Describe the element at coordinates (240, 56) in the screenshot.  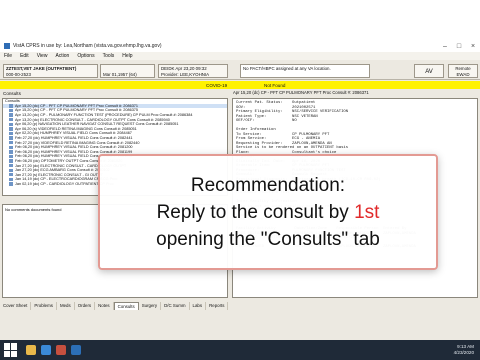
I see `menu-bar: File Edit View Action Options Tools Help` at that location.